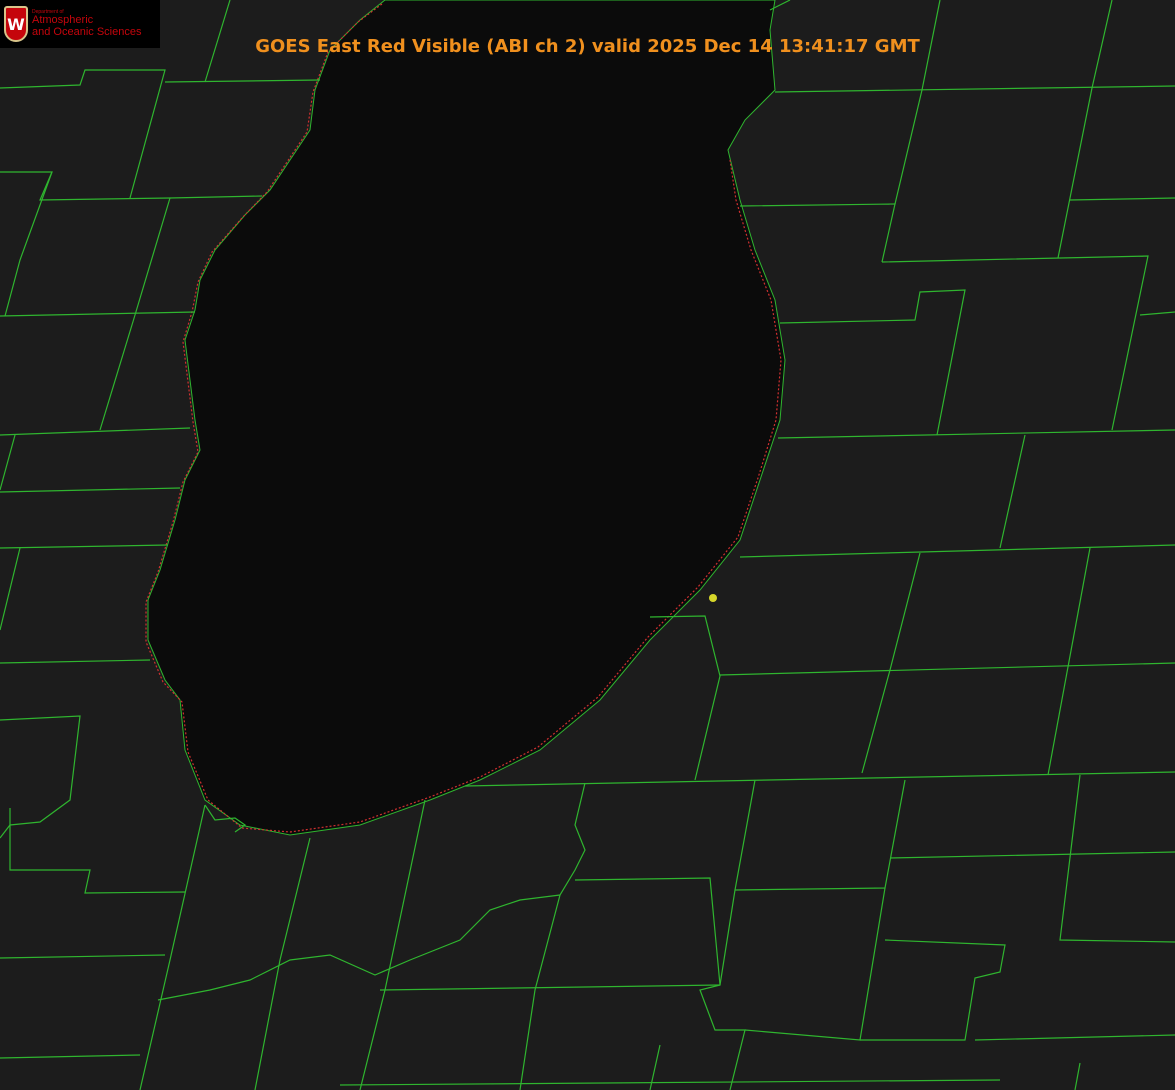  I want to click on logo-line2: Atmospheric, so click(63, 20).